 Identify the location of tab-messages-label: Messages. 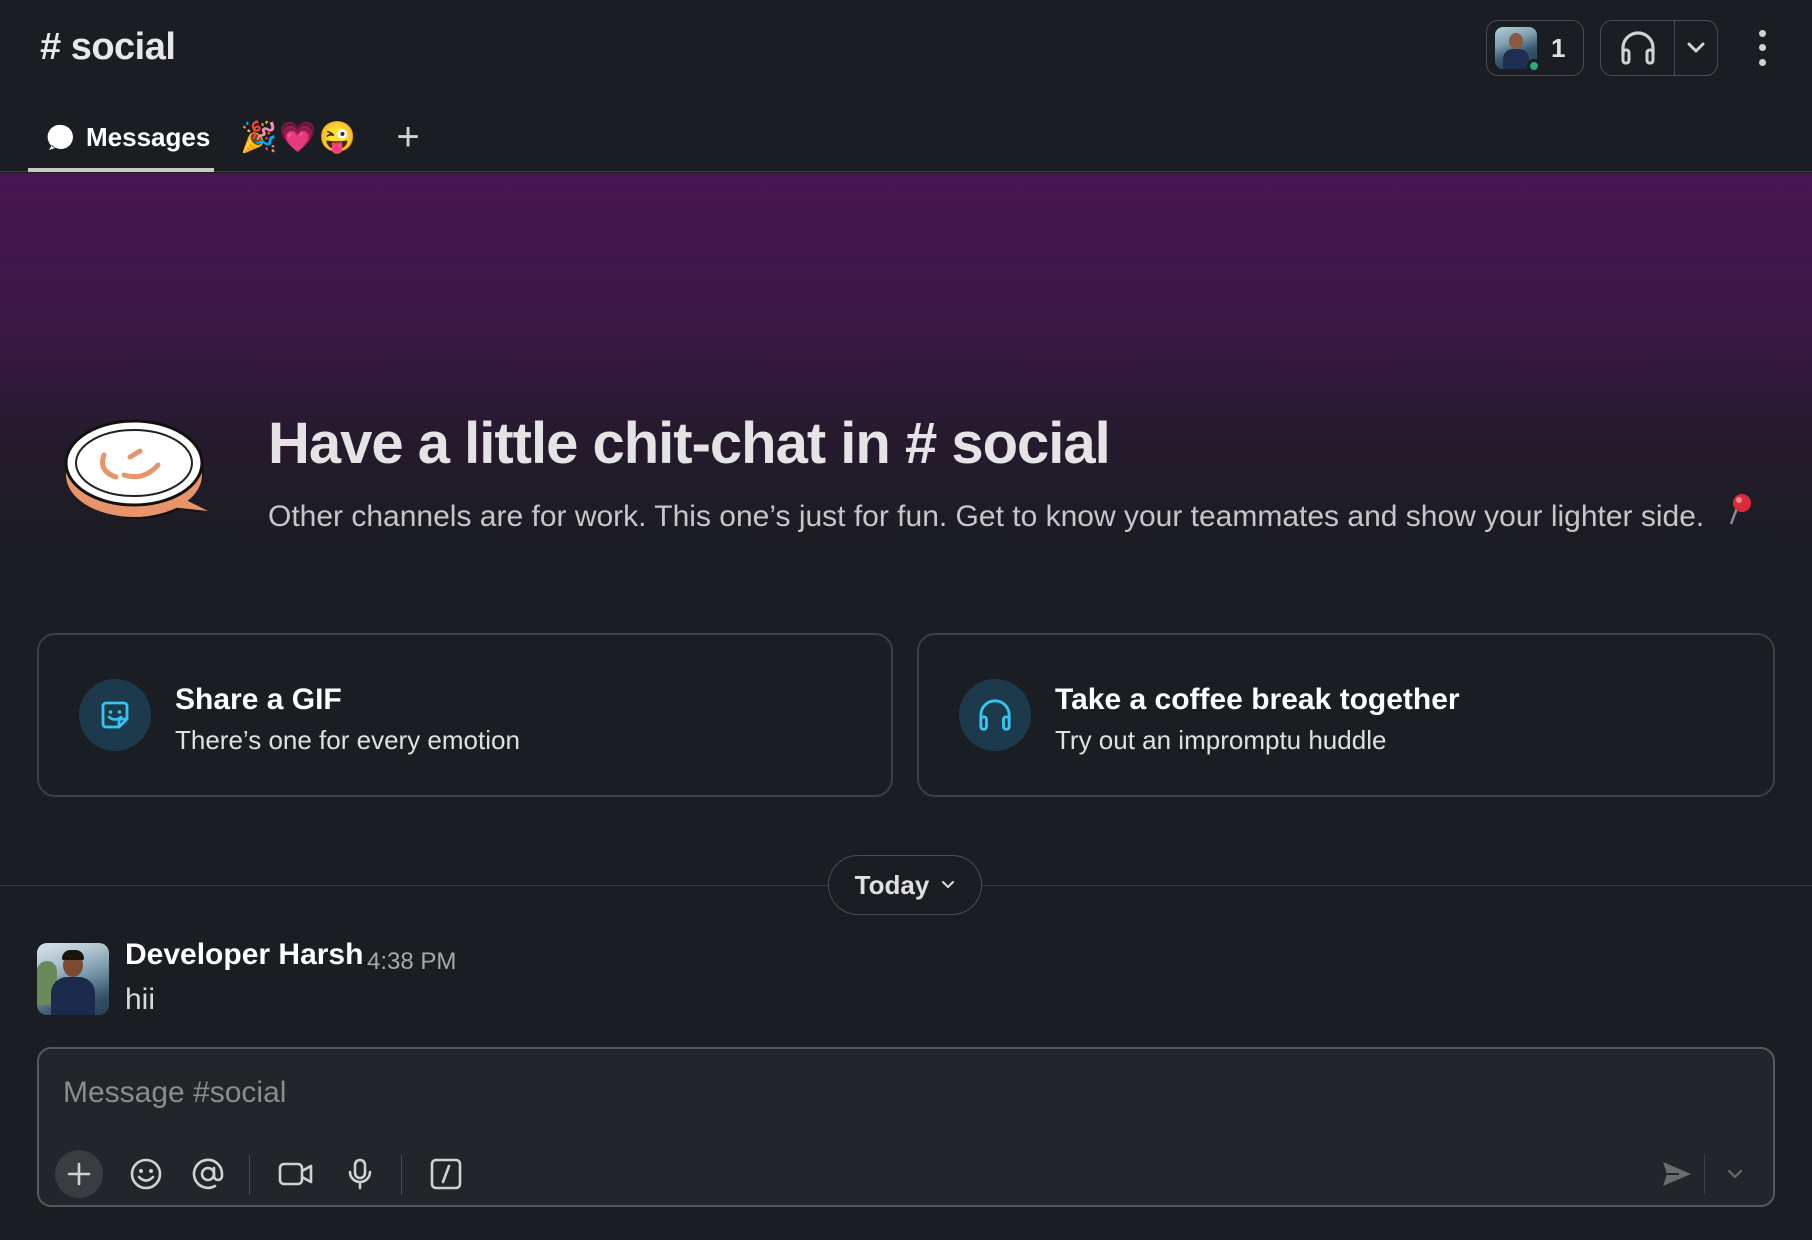
(148, 136).